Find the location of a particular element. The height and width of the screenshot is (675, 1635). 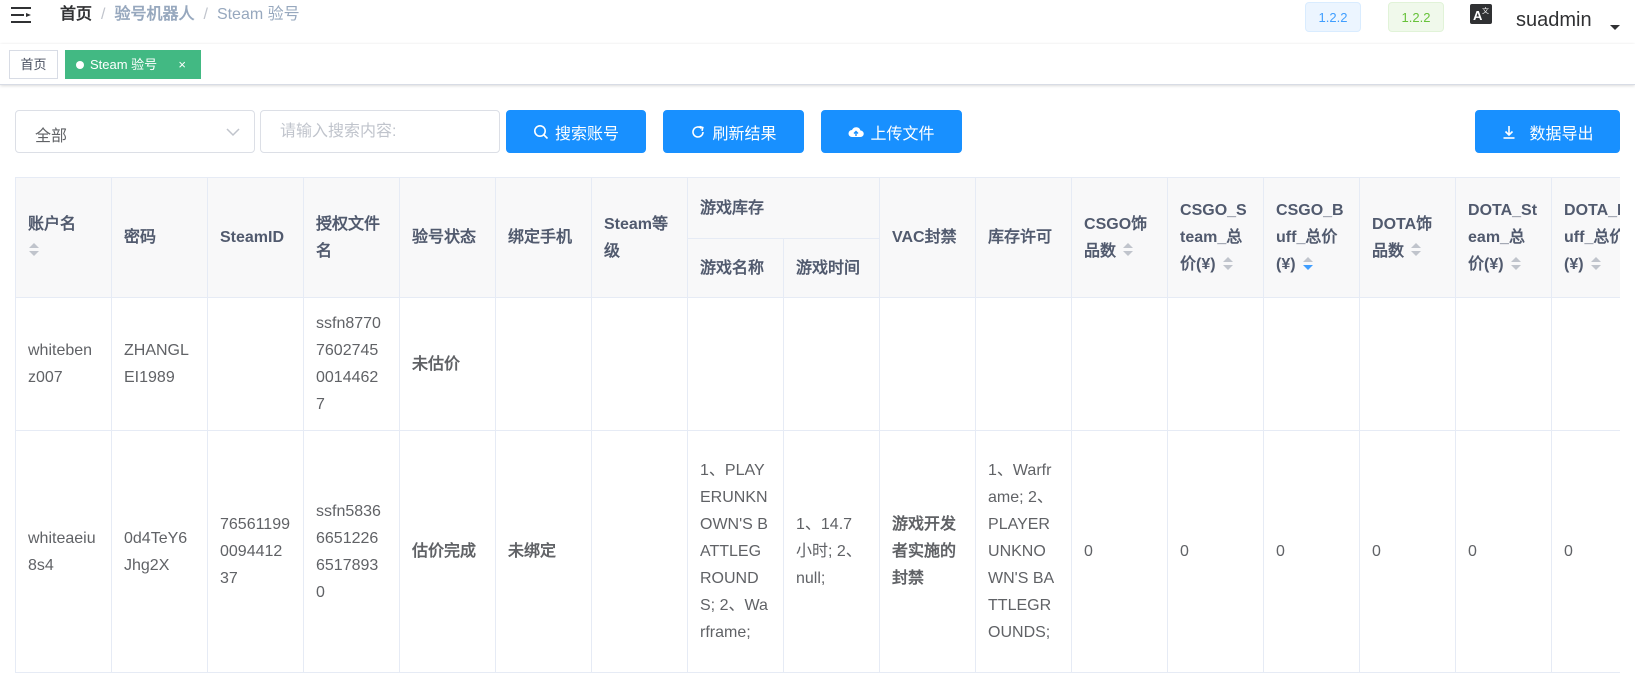

download-icon is located at coordinates (1509, 132).